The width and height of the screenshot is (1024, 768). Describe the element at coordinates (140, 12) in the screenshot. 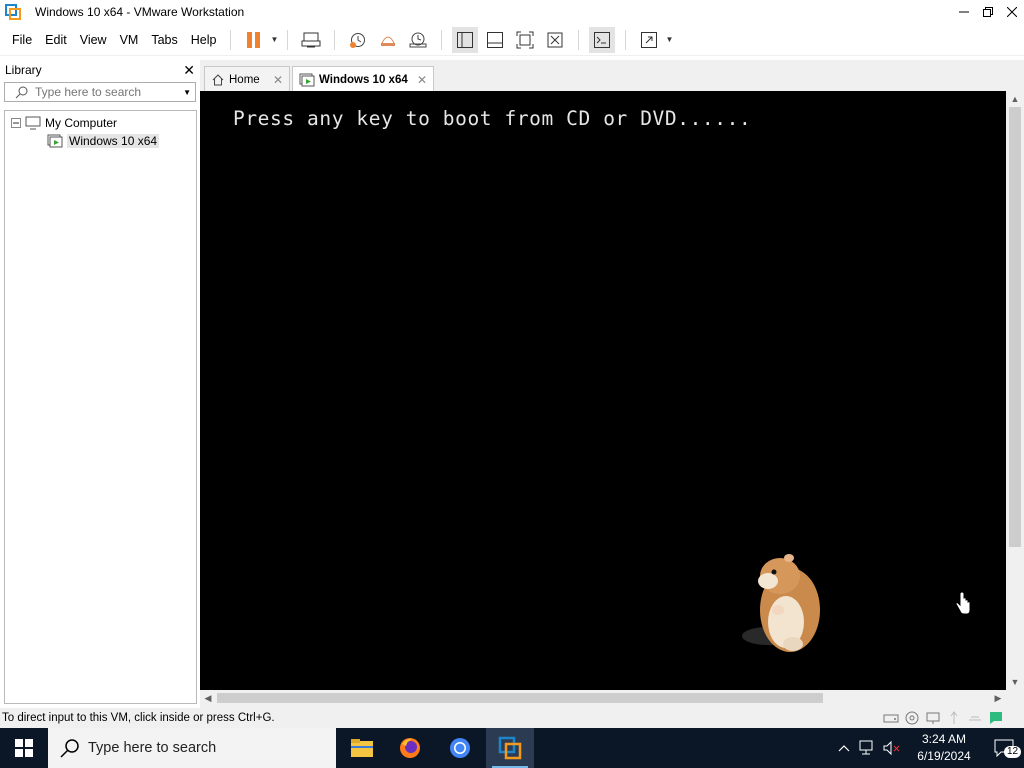

I see `window-title: Windows 10 x64 - VMware Workstation` at that location.